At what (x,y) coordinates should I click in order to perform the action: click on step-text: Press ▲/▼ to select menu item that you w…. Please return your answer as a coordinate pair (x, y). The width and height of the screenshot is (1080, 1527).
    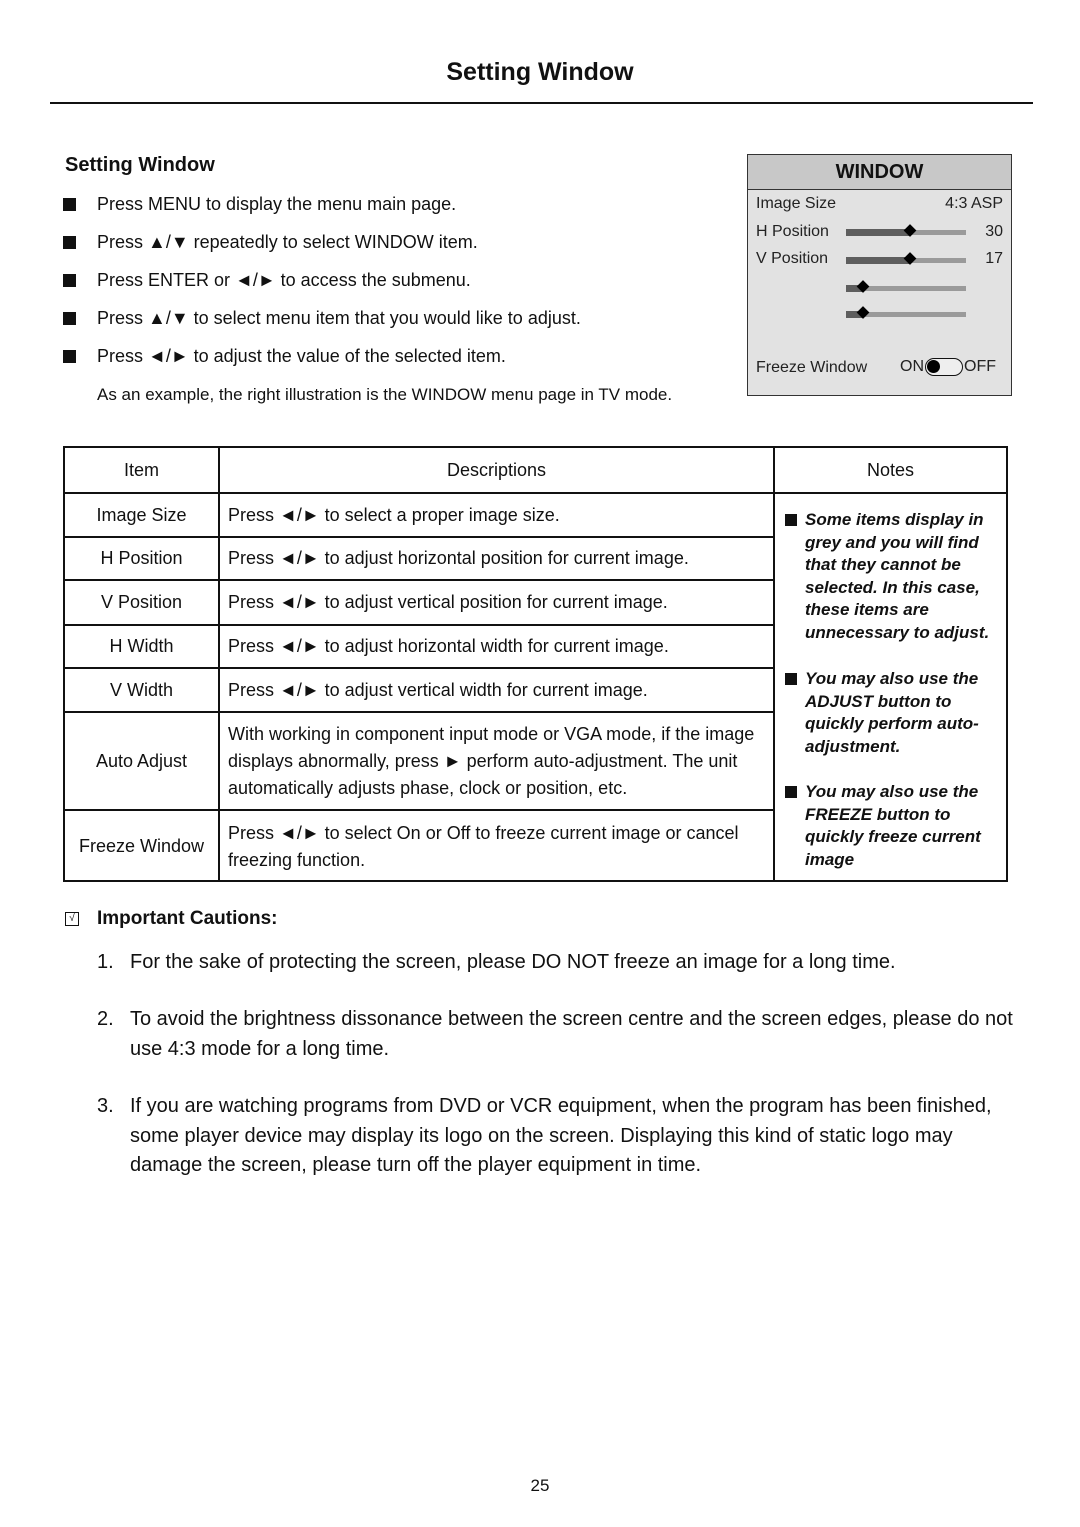
    Looking at the image, I should click on (339, 318).